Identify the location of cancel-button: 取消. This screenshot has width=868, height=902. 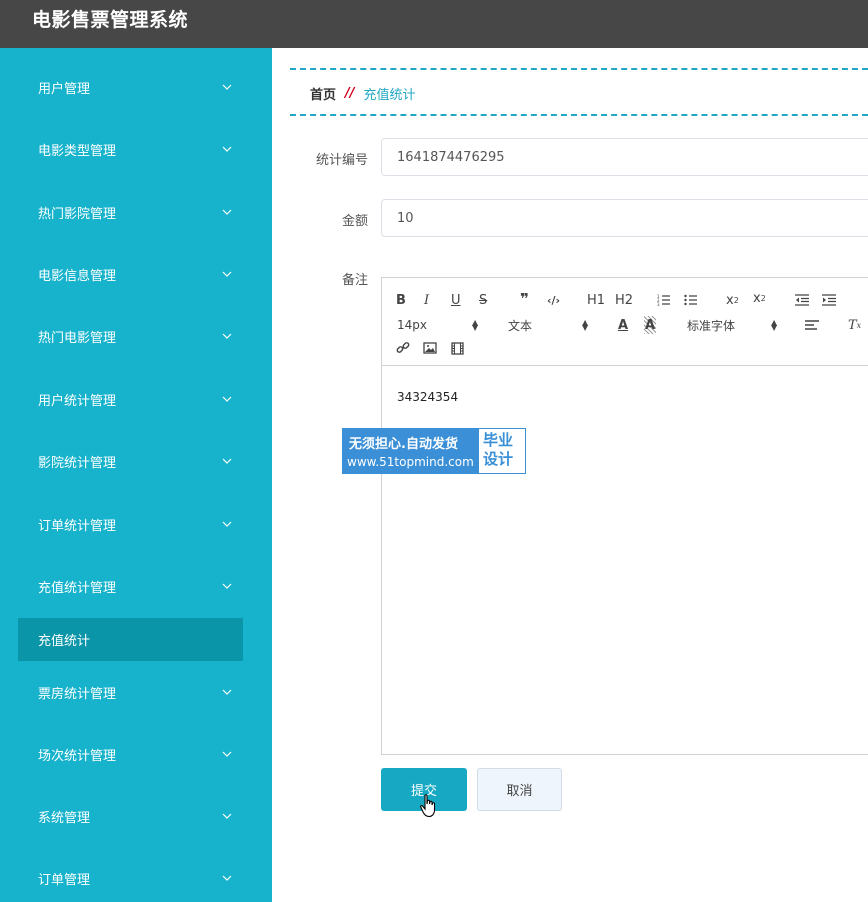
(519, 789).